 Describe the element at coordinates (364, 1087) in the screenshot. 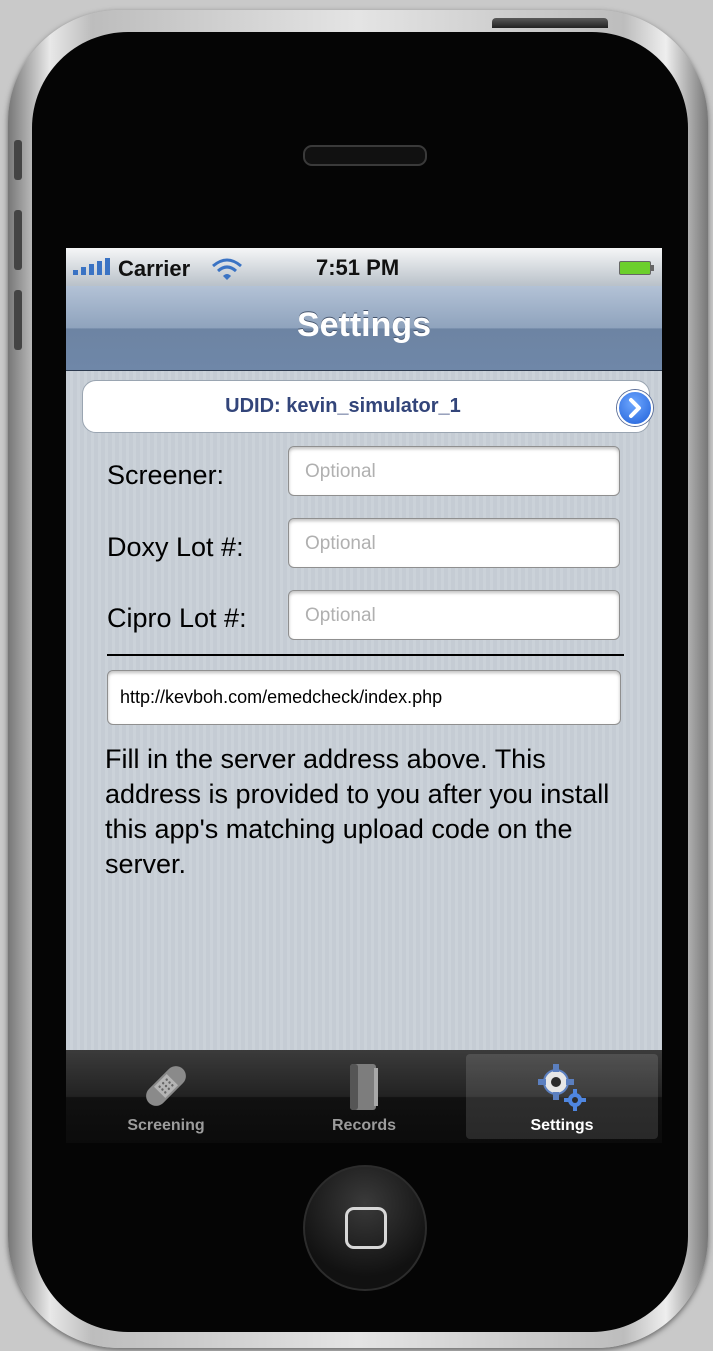

I see `book-icon` at that location.